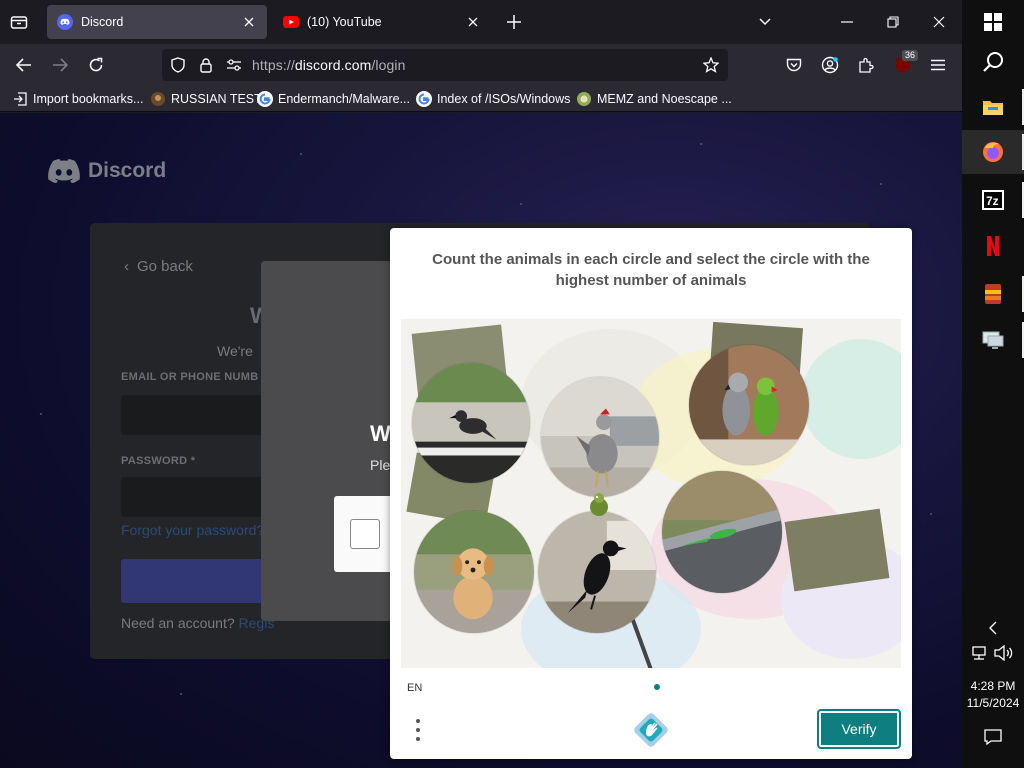 The width and height of the screenshot is (1024, 768). I want to click on windows-logo-icon, so click(993, 22).